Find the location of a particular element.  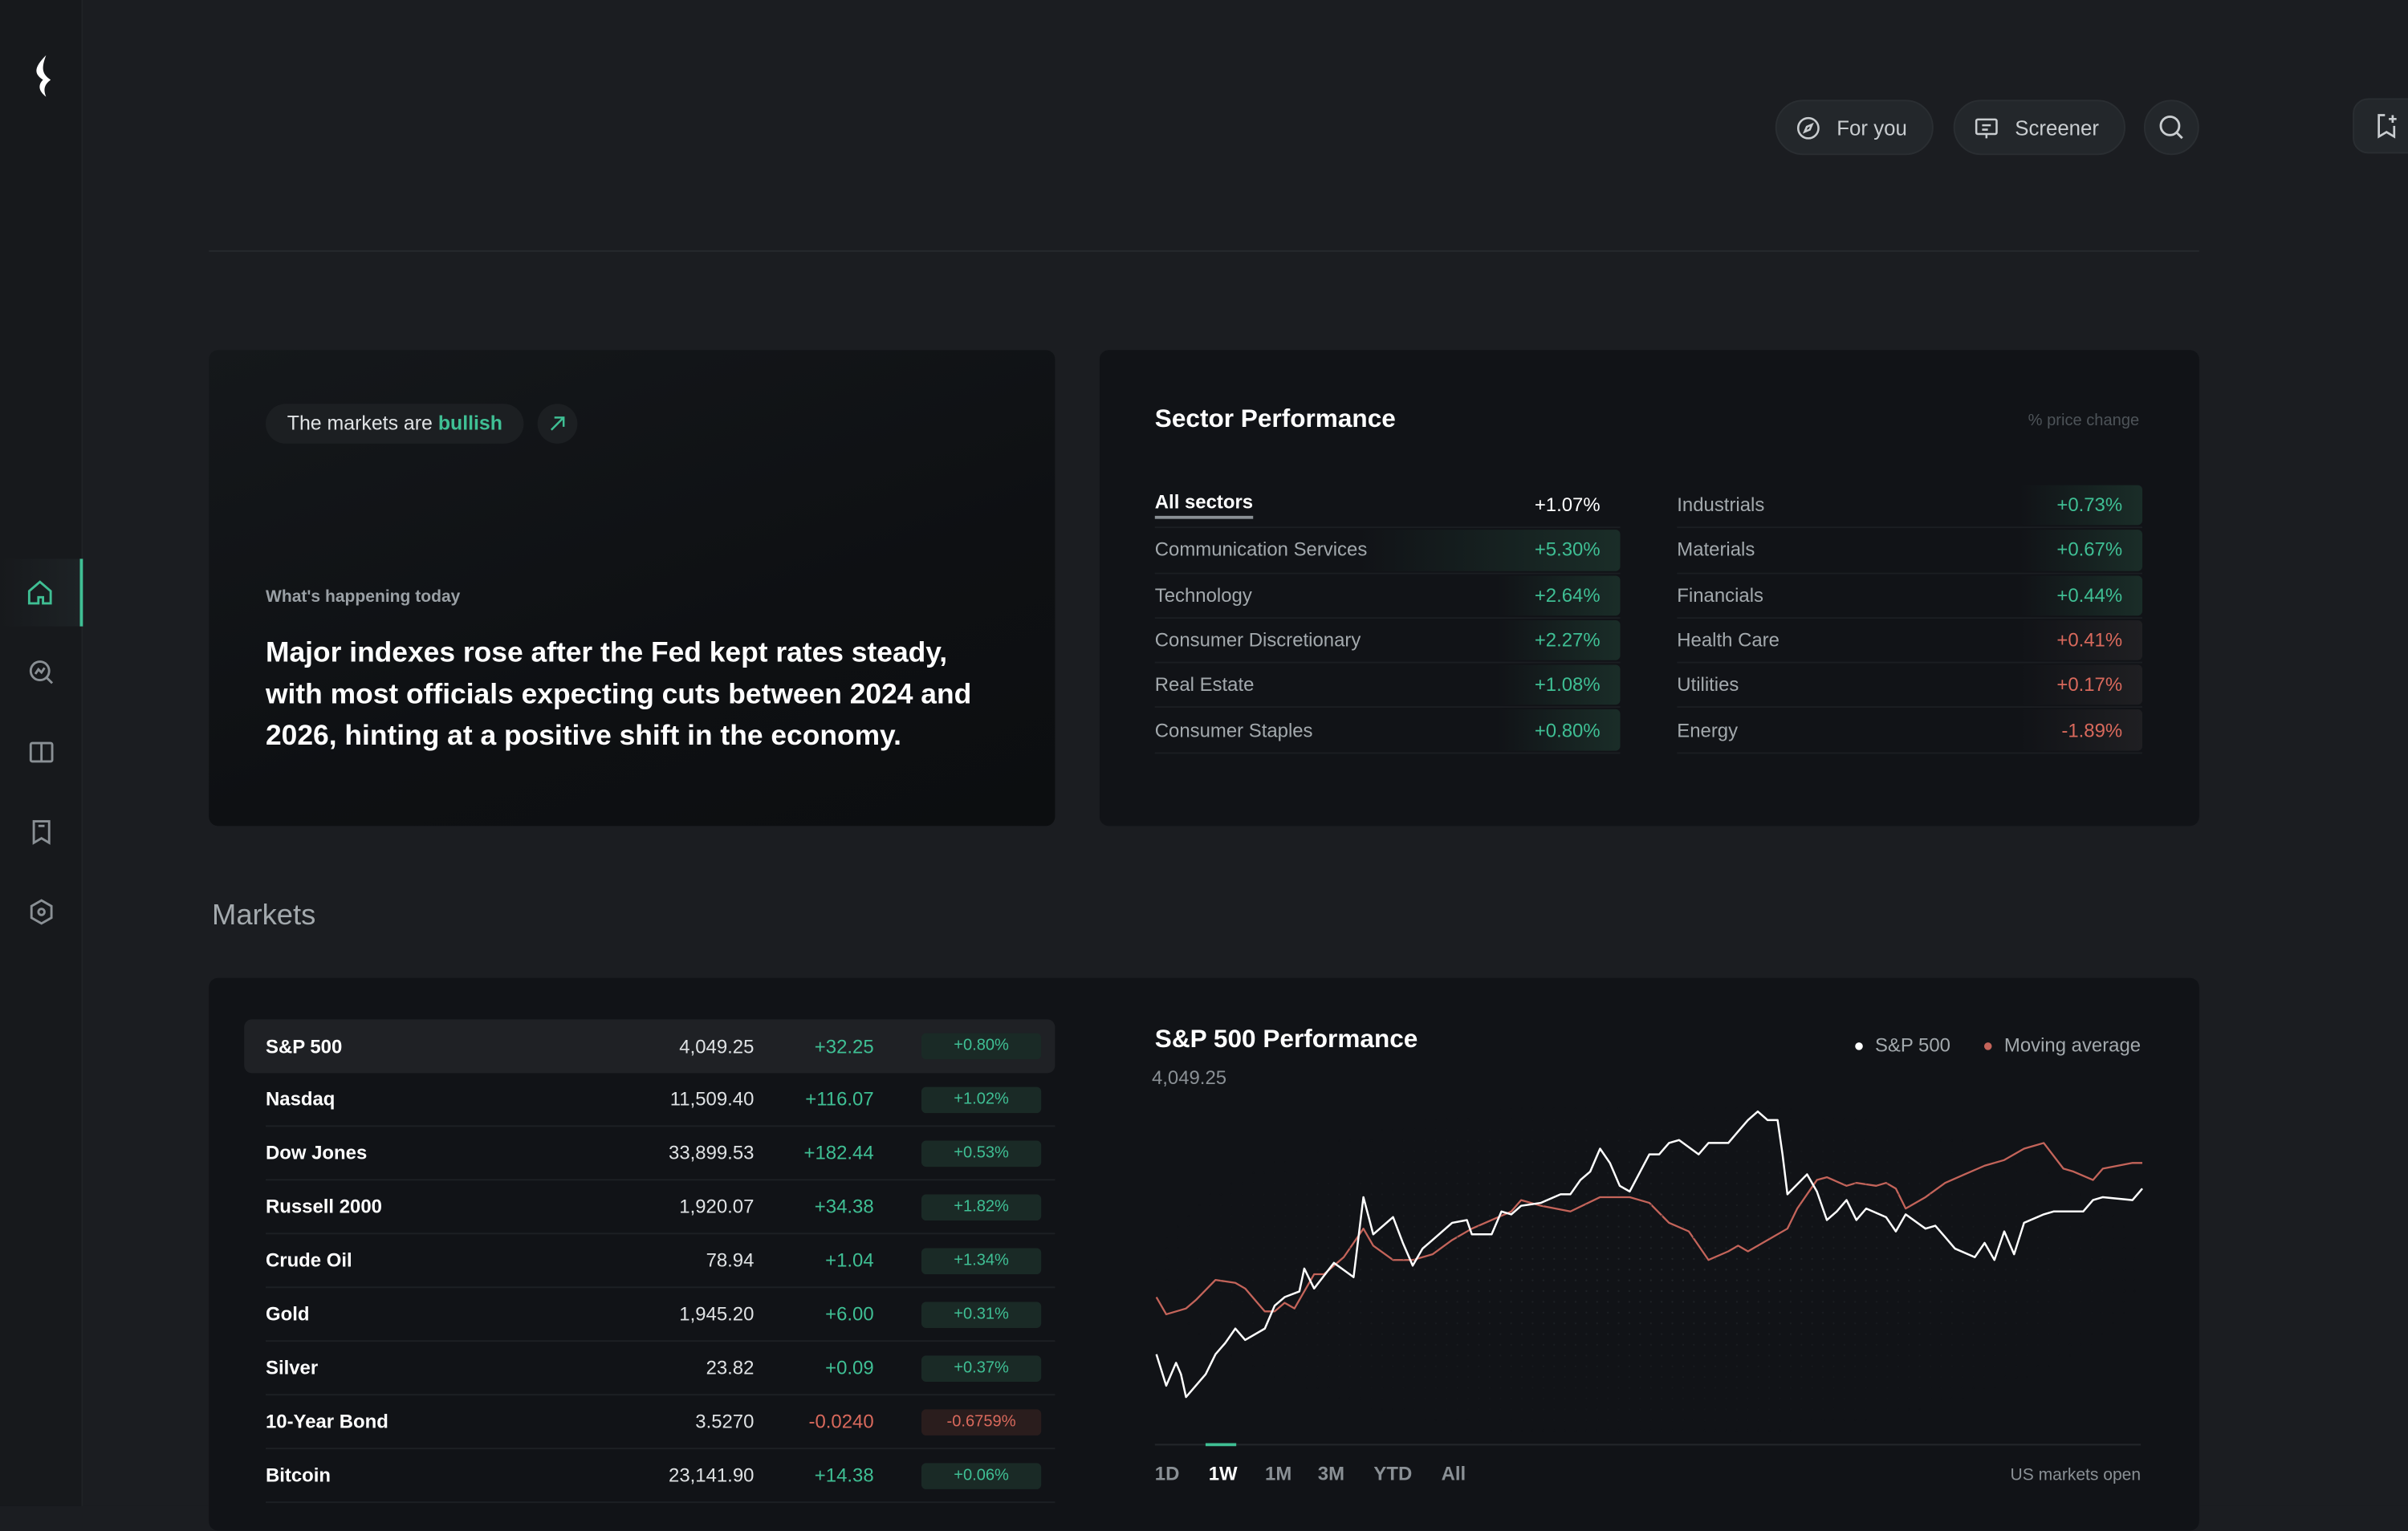

sidebar is located at coordinates (41, 753).